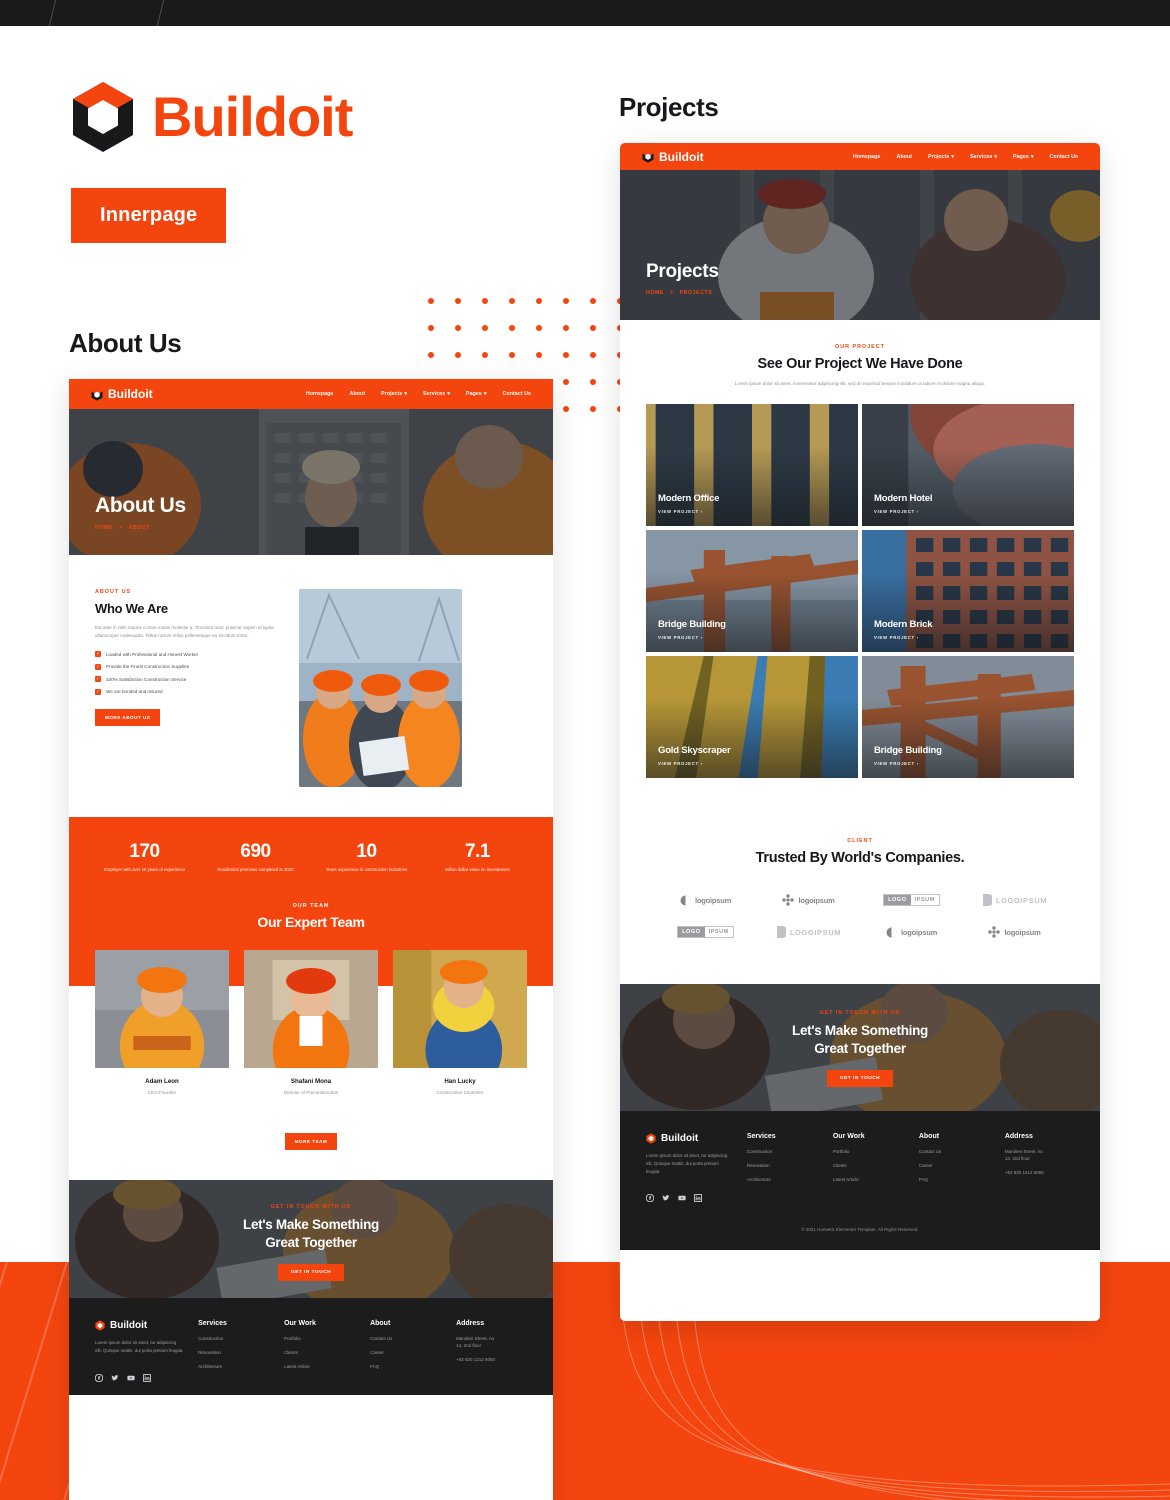  What do you see at coordinates (311, 1142) in the screenshot?
I see `more-team-button: MORE TEAM` at bounding box center [311, 1142].